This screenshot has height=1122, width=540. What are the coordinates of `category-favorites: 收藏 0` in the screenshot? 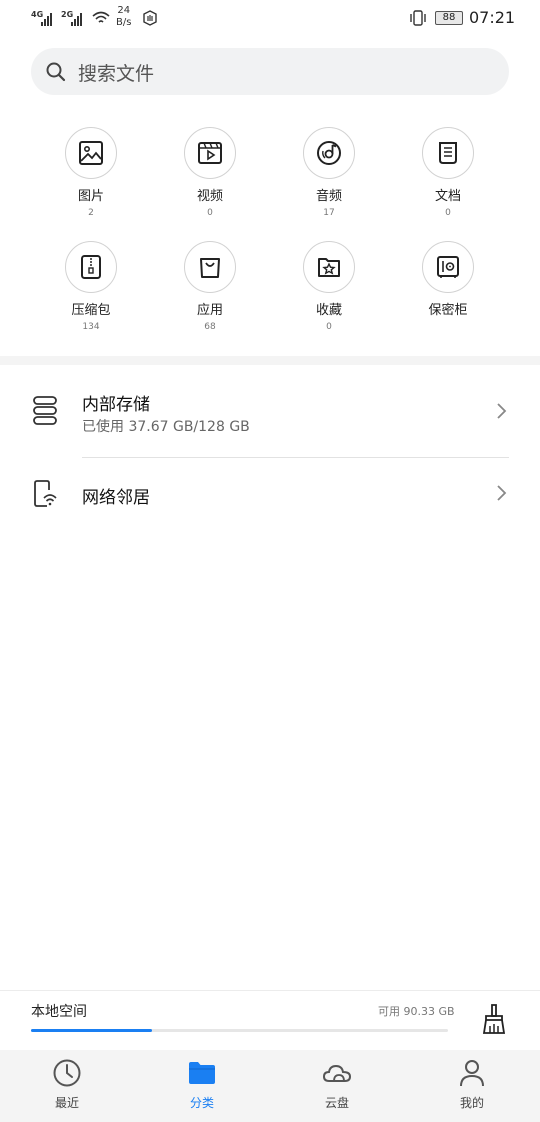 It's located at (329, 287).